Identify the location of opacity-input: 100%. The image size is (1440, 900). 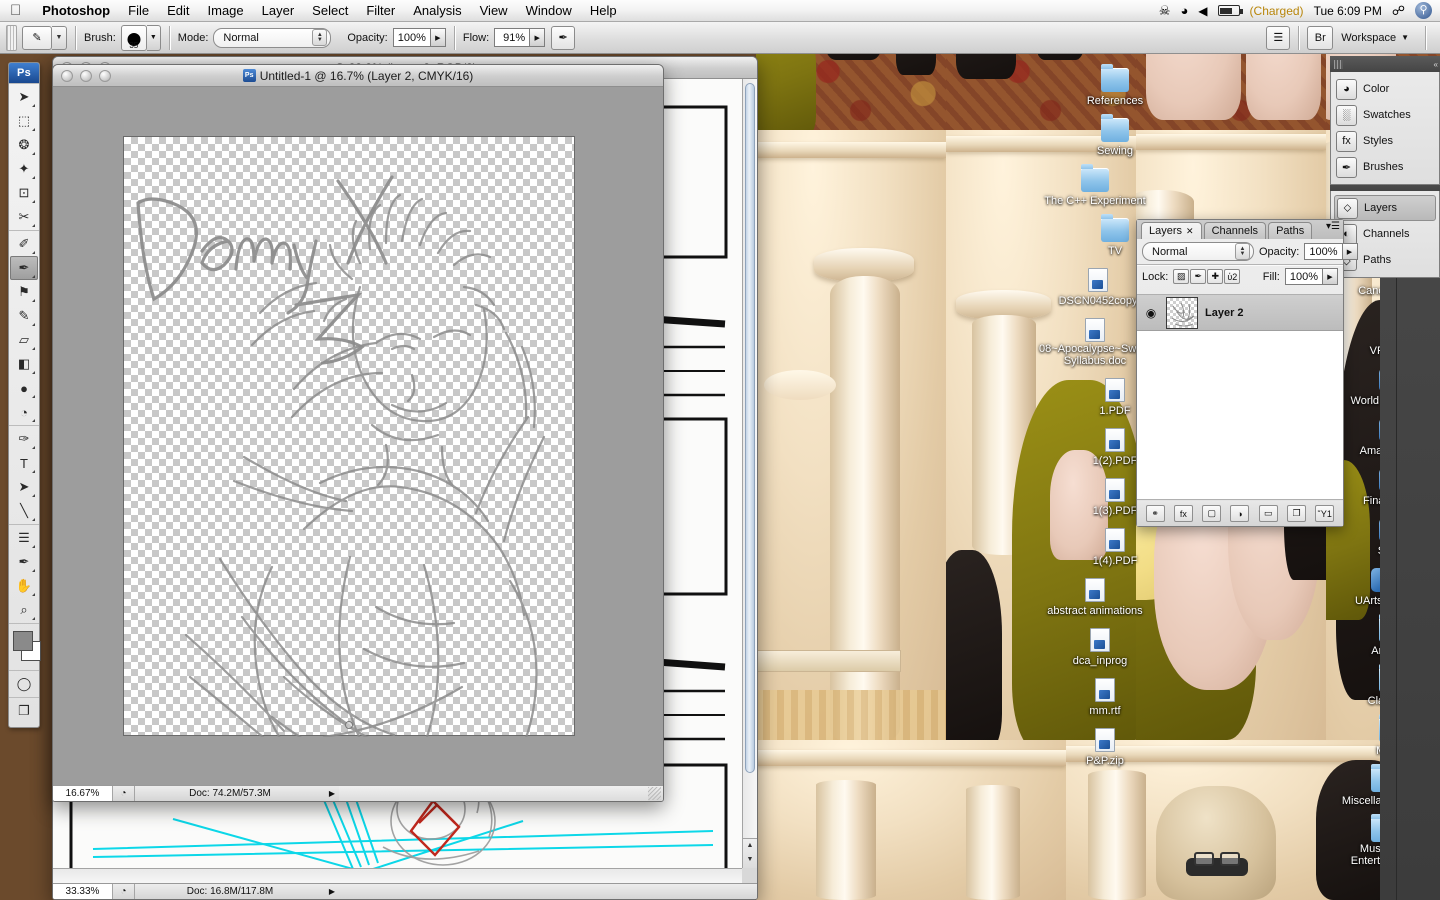
(411, 37).